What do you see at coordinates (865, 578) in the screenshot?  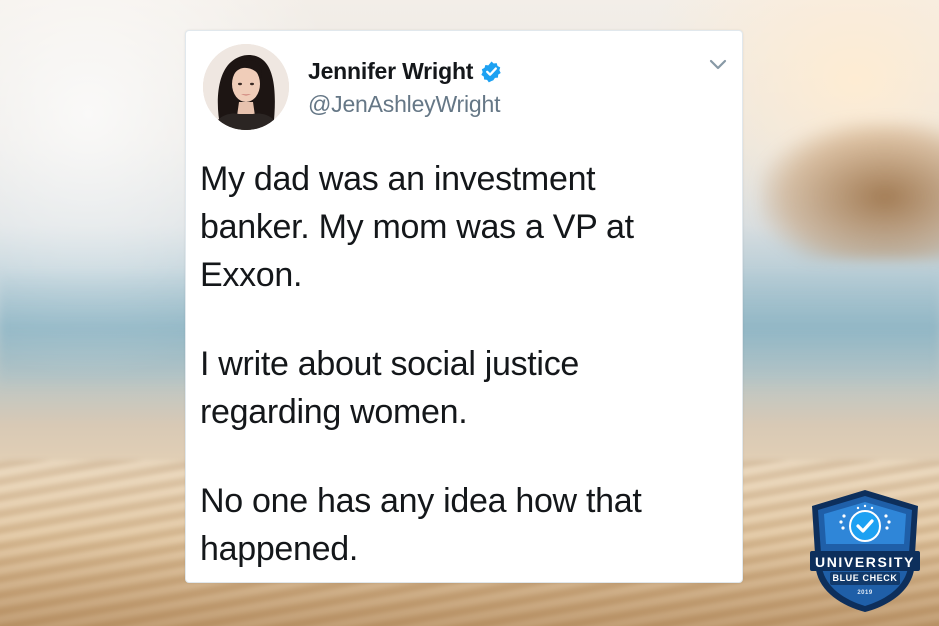 I see `badge-subtitle: BLUE CHECK` at bounding box center [865, 578].